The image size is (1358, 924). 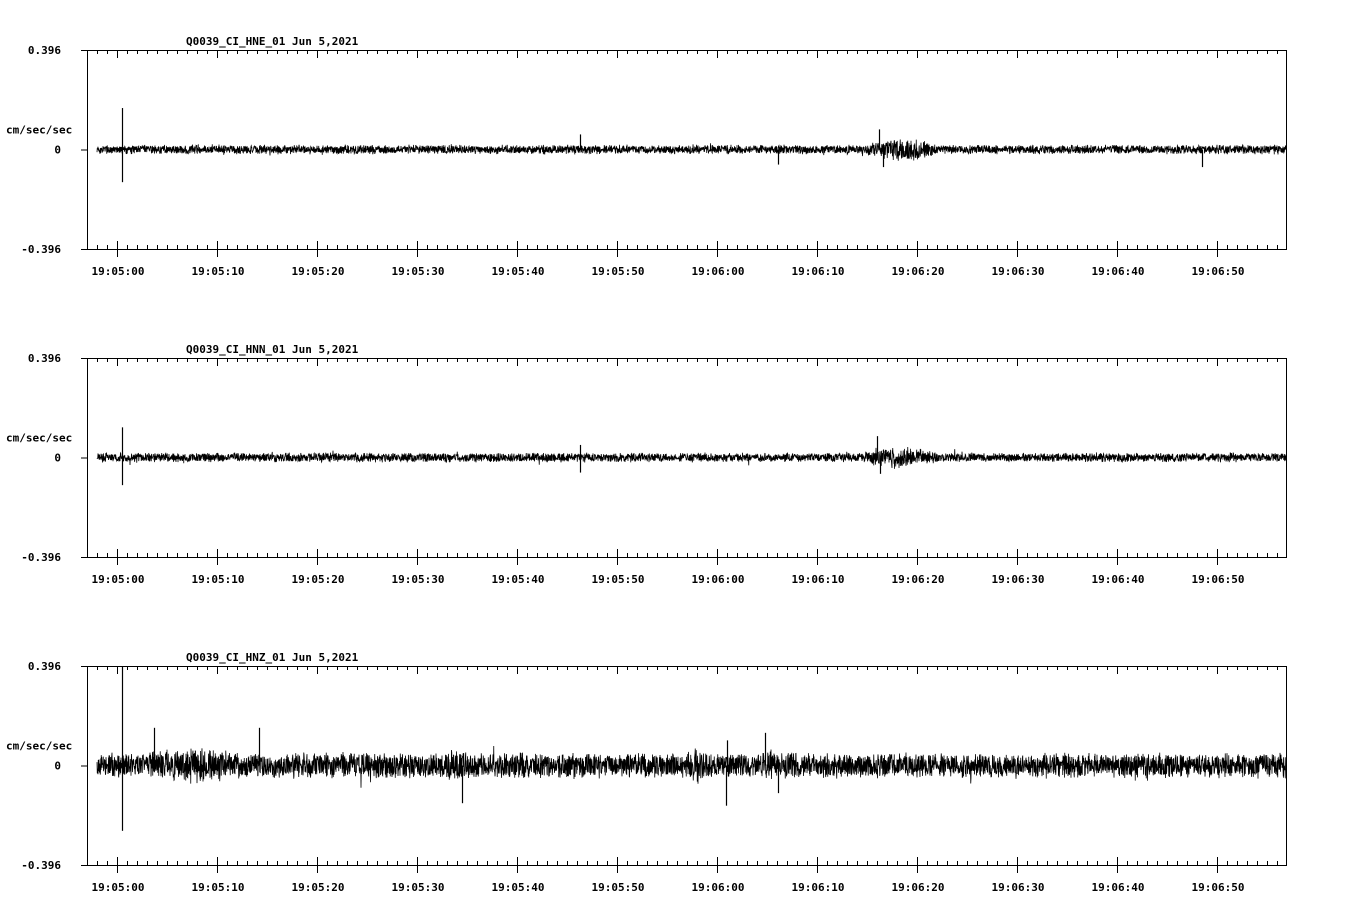 I want to click on chart-title: Q0039_CI_HNE_01 Jun 5,2021, so click(x=272, y=41).